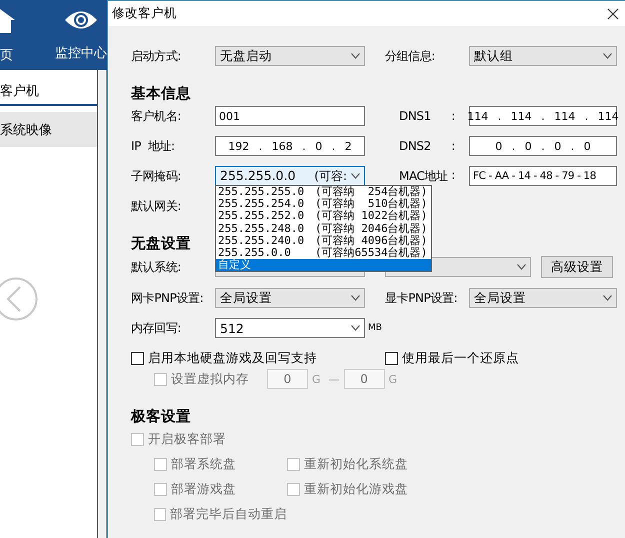  I want to click on section-heading: 极客设置, so click(161, 416).